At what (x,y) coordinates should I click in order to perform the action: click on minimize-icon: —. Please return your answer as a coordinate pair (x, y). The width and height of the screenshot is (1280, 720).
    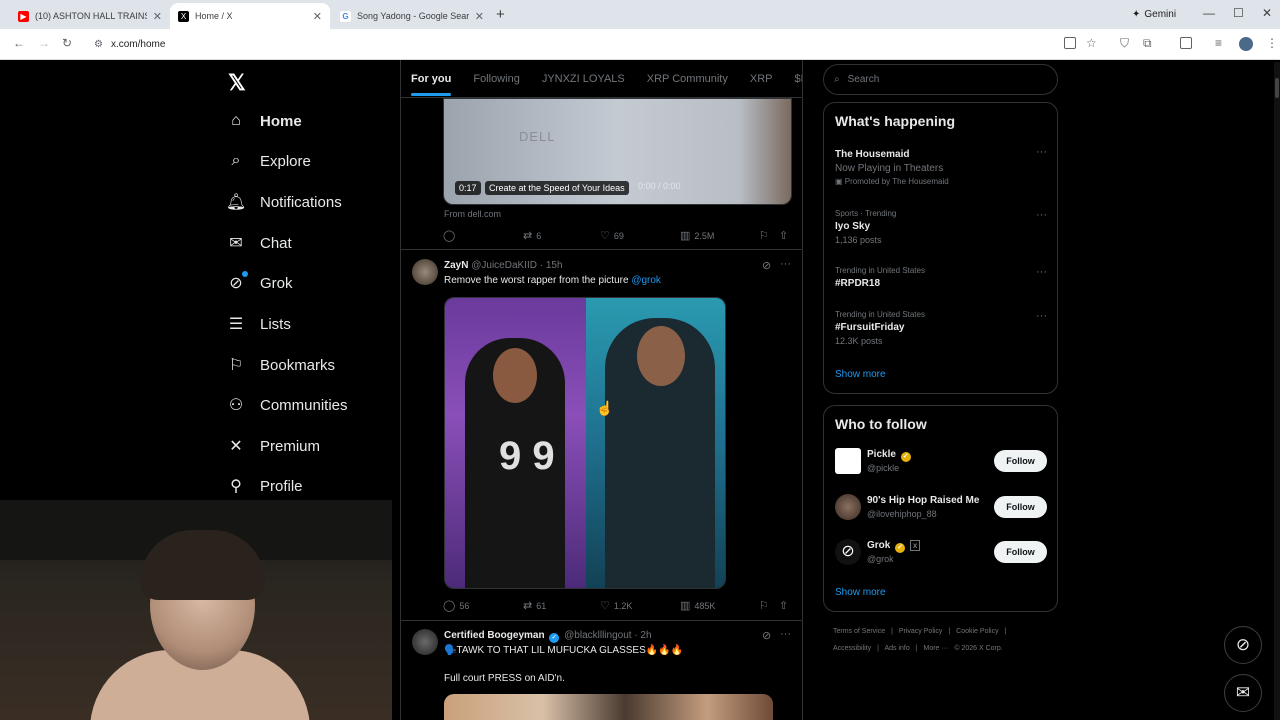
    Looking at the image, I should click on (1209, 13).